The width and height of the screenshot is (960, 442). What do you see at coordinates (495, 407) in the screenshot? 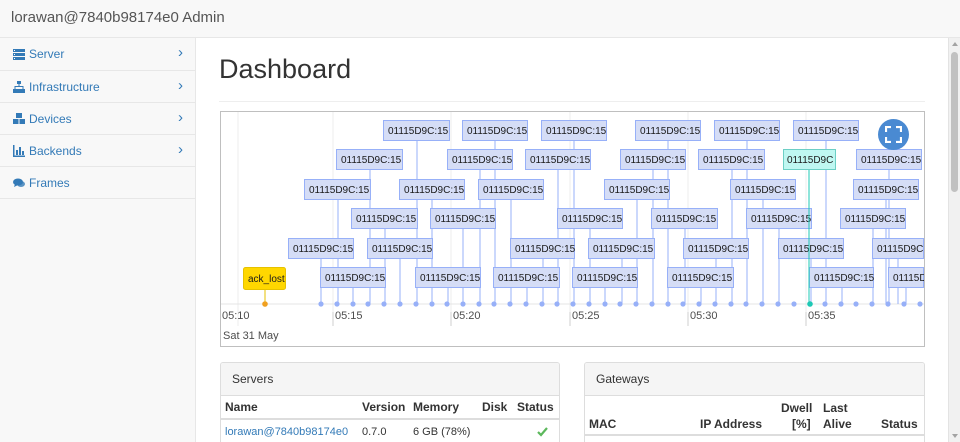
I see `column-header-disk: Disk` at bounding box center [495, 407].